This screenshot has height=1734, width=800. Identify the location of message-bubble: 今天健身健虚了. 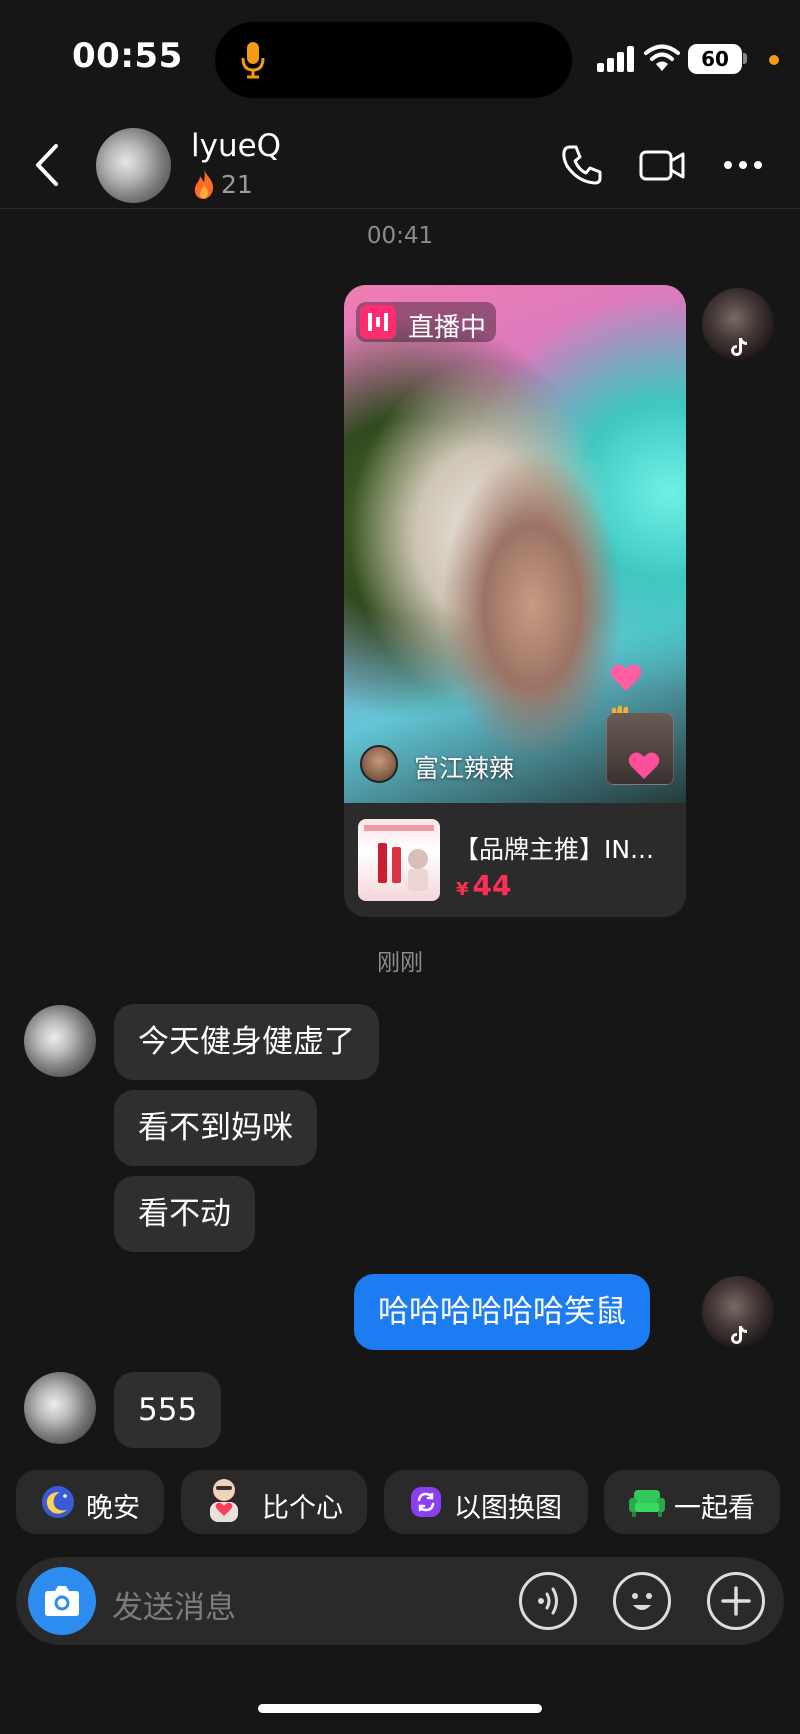
(246, 1042).